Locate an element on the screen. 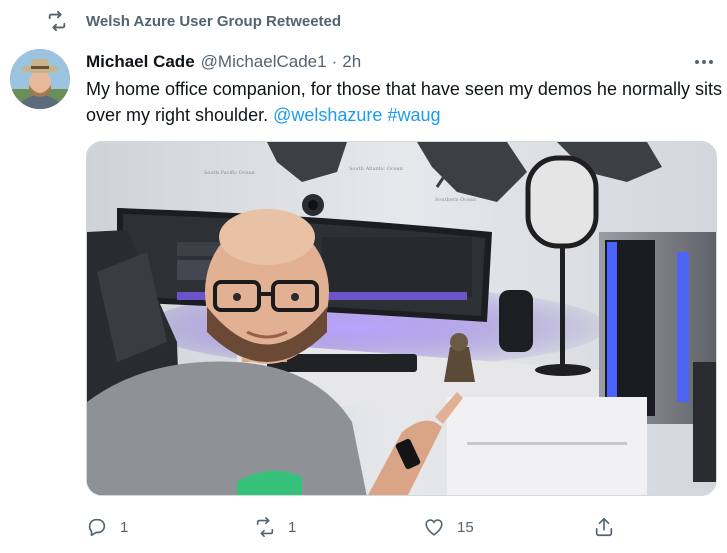 The width and height of the screenshot is (727, 553). reply-button: 1 is located at coordinates (107, 527).